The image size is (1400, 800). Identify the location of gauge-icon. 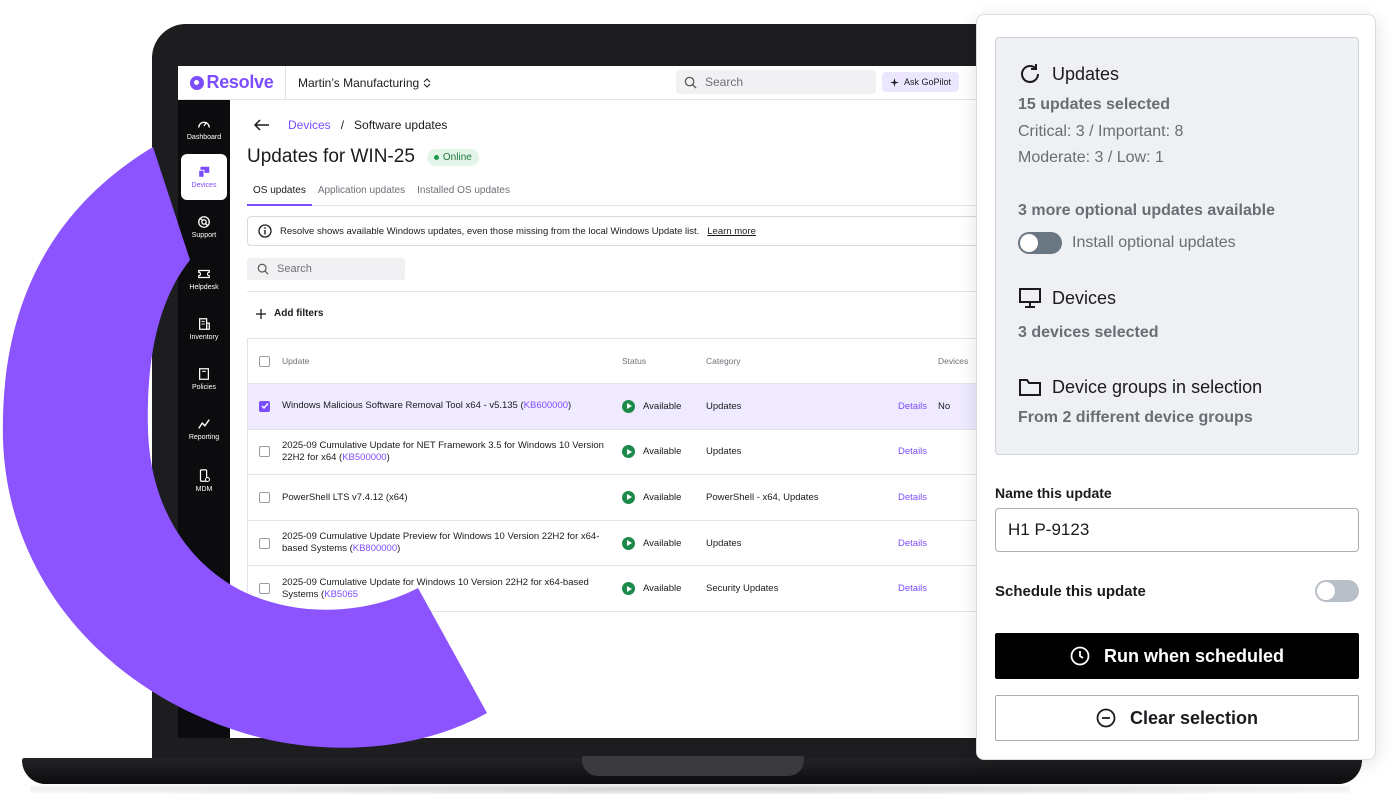
(204, 124).